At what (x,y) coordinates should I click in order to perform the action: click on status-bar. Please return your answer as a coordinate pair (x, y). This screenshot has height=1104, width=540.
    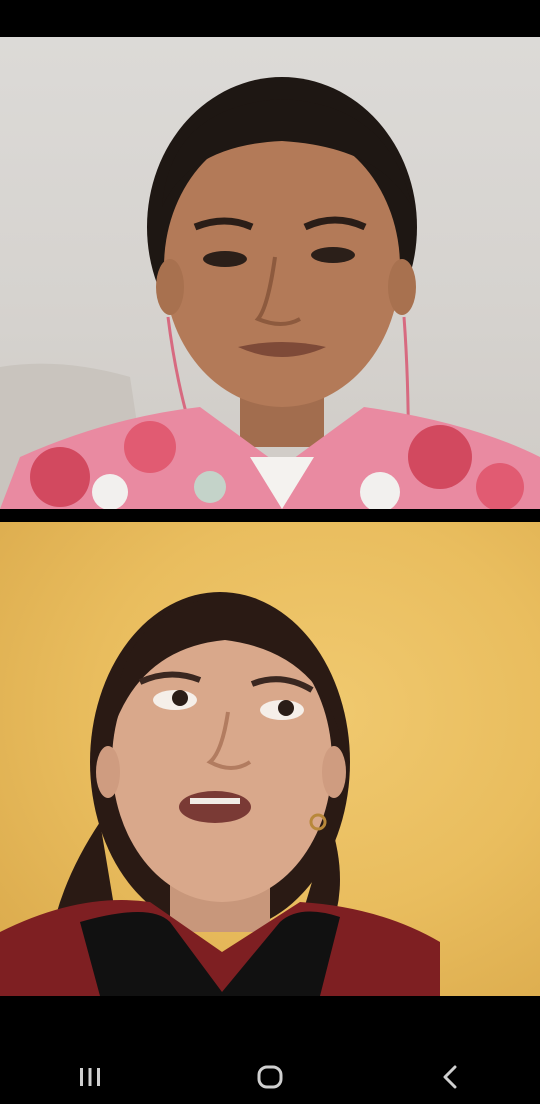
    Looking at the image, I should click on (270, 18).